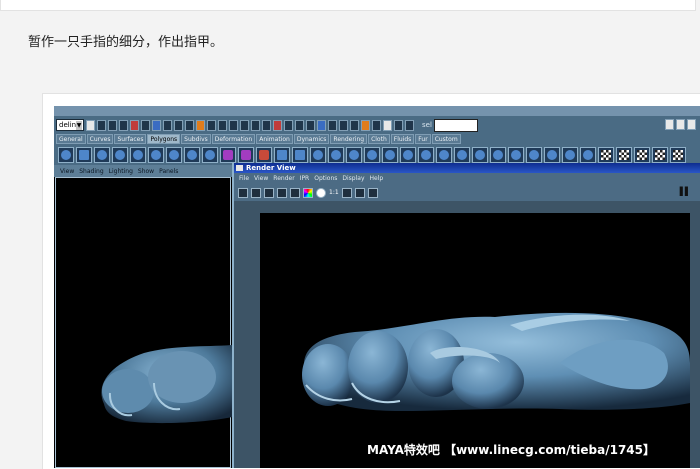  What do you see at coordinates (261, 178) in the screenshot?
I see `render-menu-view: View` at bounding box center [261, 178].